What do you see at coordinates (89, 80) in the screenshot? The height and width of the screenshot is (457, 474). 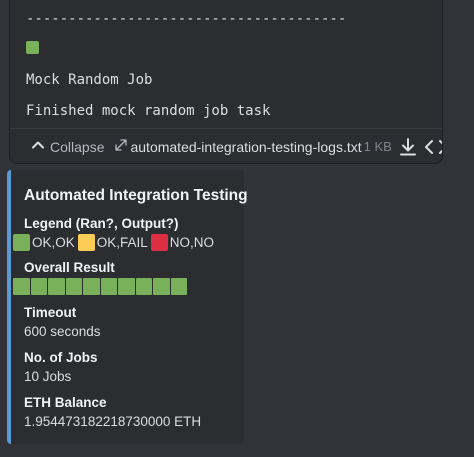 I see `log-line-job-name: Mock Random Job` at bounding box center [89, 80].